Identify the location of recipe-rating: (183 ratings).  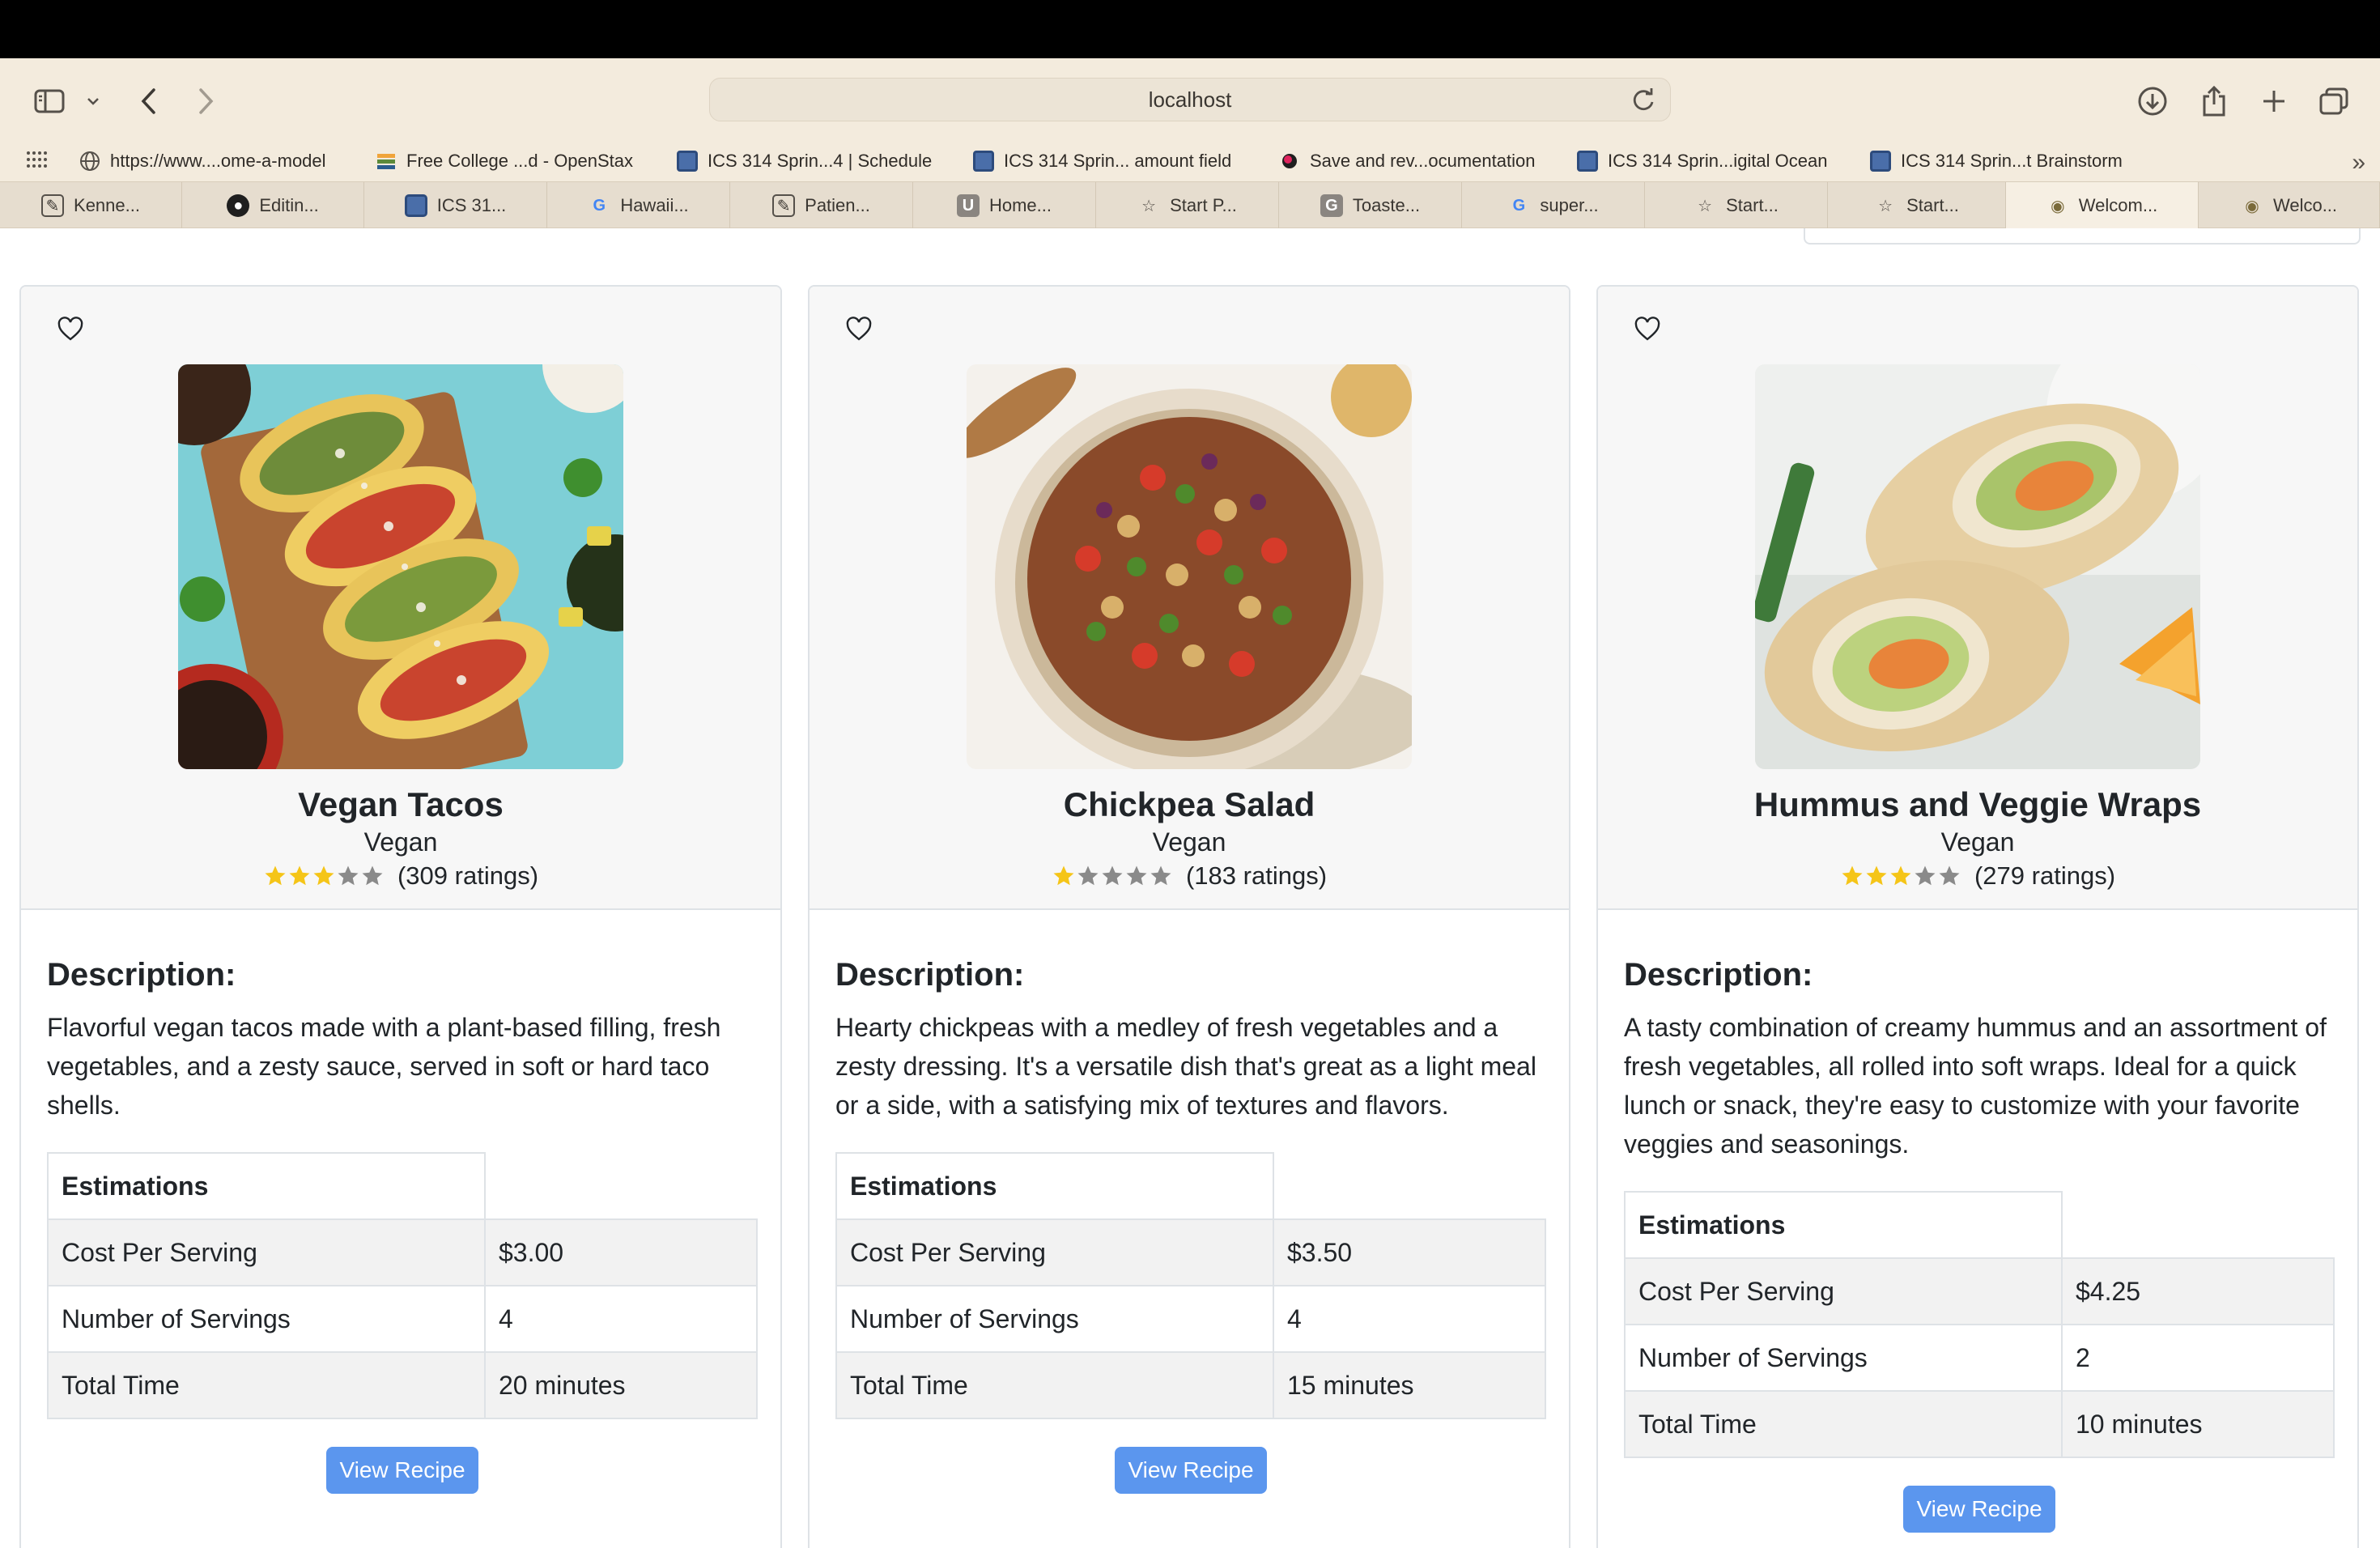
(1189, 876).